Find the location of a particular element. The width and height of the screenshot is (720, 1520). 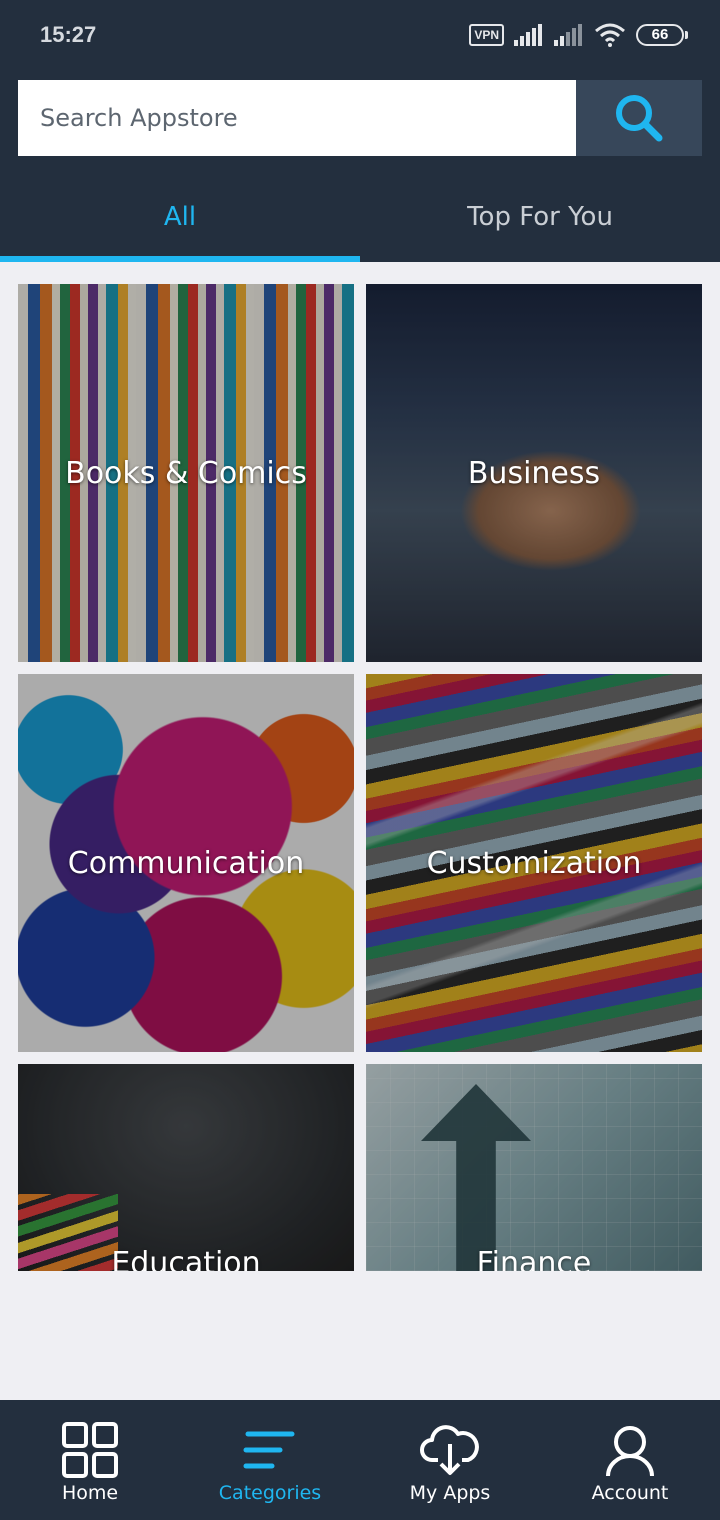

category-label: Business is located at coordinates (534, 473).